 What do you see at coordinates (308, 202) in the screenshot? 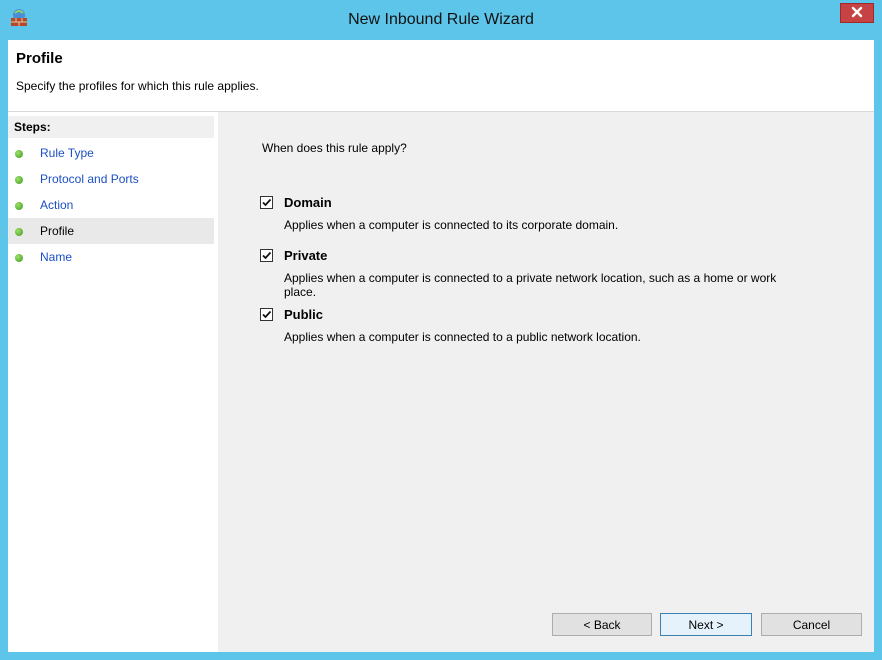
I see `domain-label: Domain` at bounding box center [308, 202].